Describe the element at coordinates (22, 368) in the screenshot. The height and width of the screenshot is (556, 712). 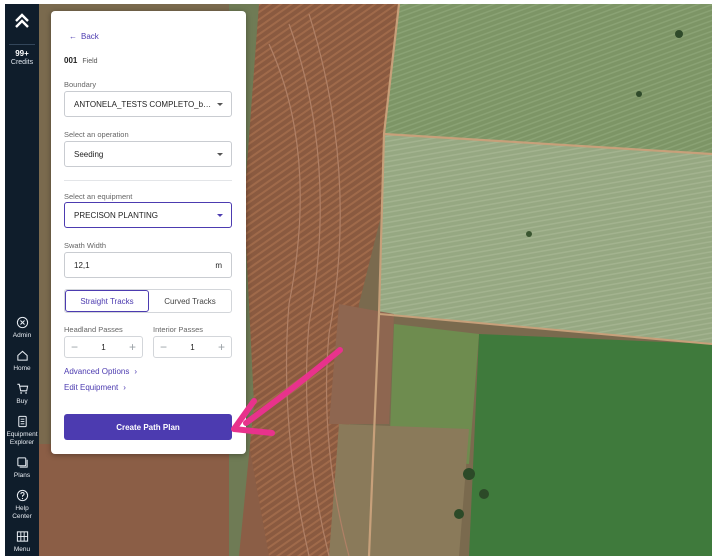
I see `nav-label-home: Home` at that location.